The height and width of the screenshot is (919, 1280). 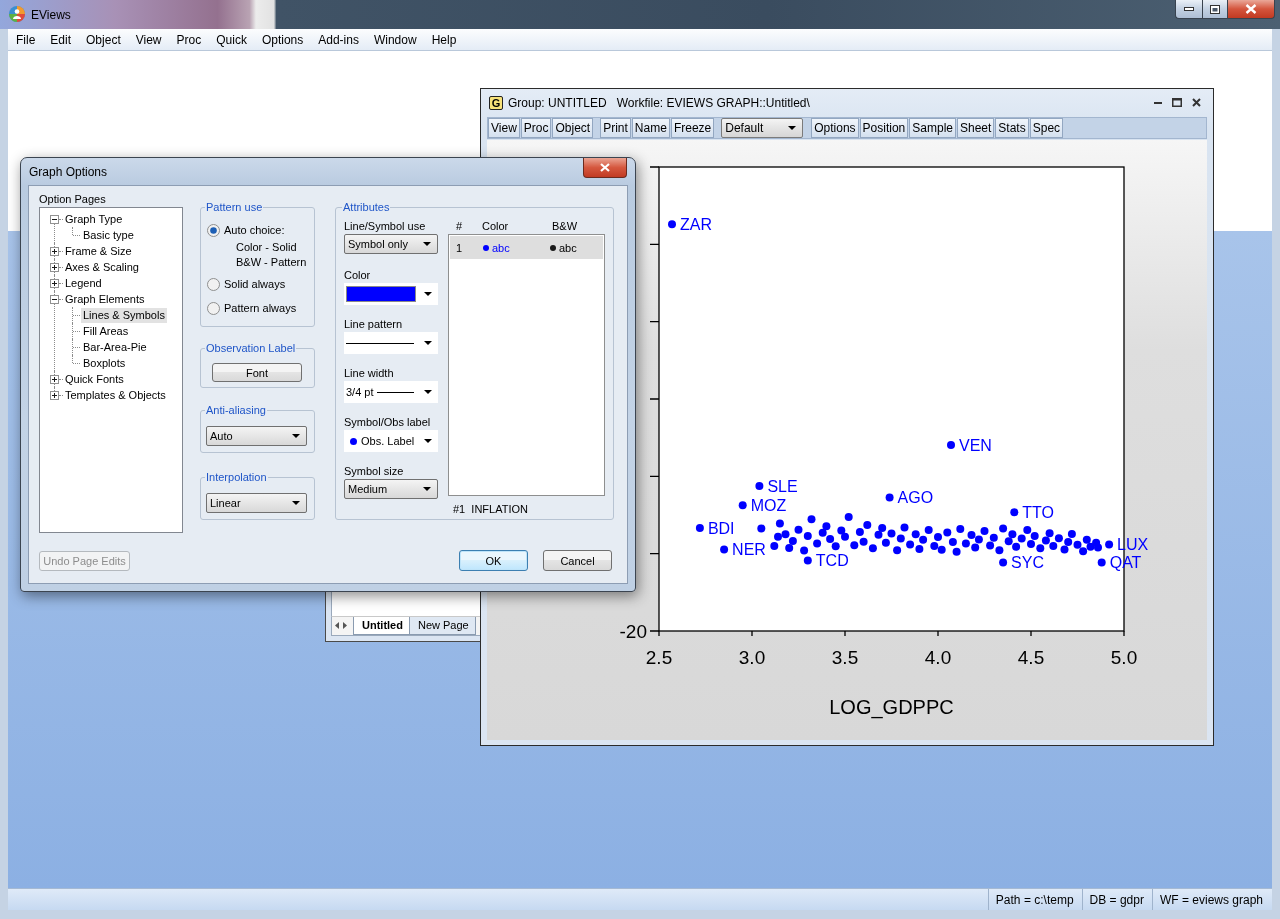 I want to click on option-note: B&W - Pattern, so click(x=272, y=262).